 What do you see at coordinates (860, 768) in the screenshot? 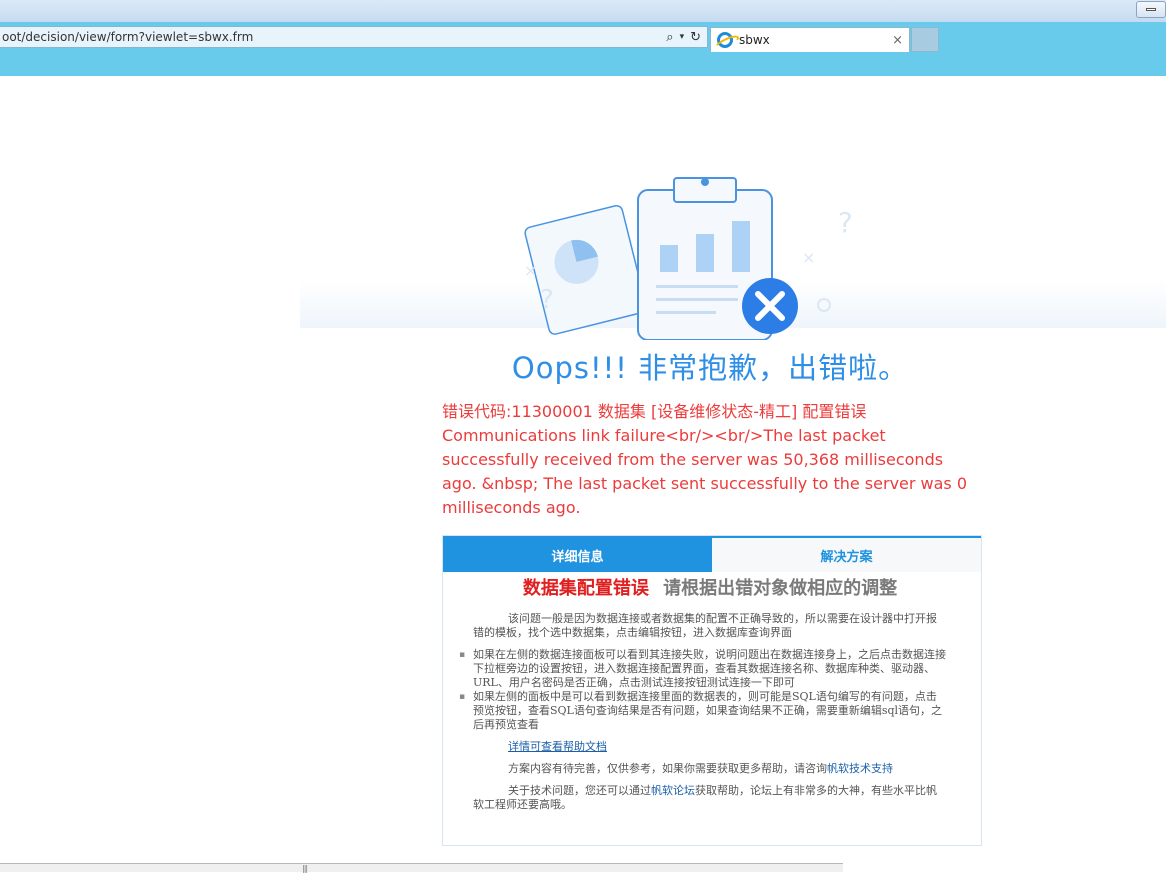
I see `support-link: 帆软技术支持` at bounding box center [860, 768].